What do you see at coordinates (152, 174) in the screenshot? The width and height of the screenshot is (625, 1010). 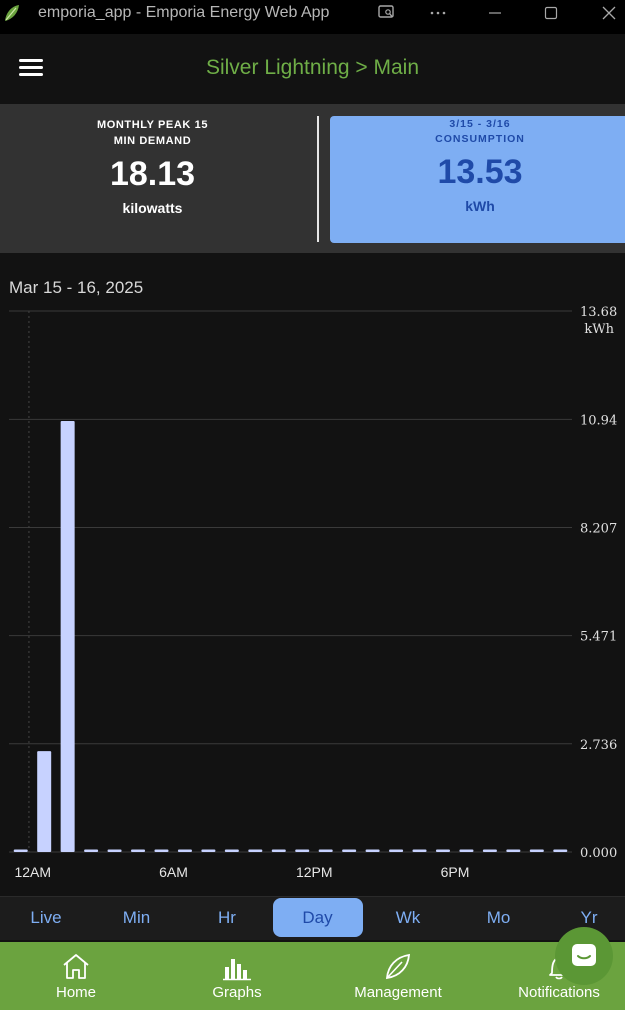 I see `peak-demand-value: 18.13` at bounding box center [152, 174].